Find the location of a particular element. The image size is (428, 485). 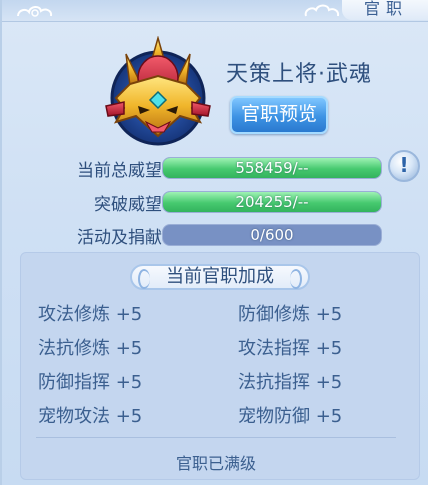

bonus-item: 宠物攻法 +5 is located at coordinates (90, 416).